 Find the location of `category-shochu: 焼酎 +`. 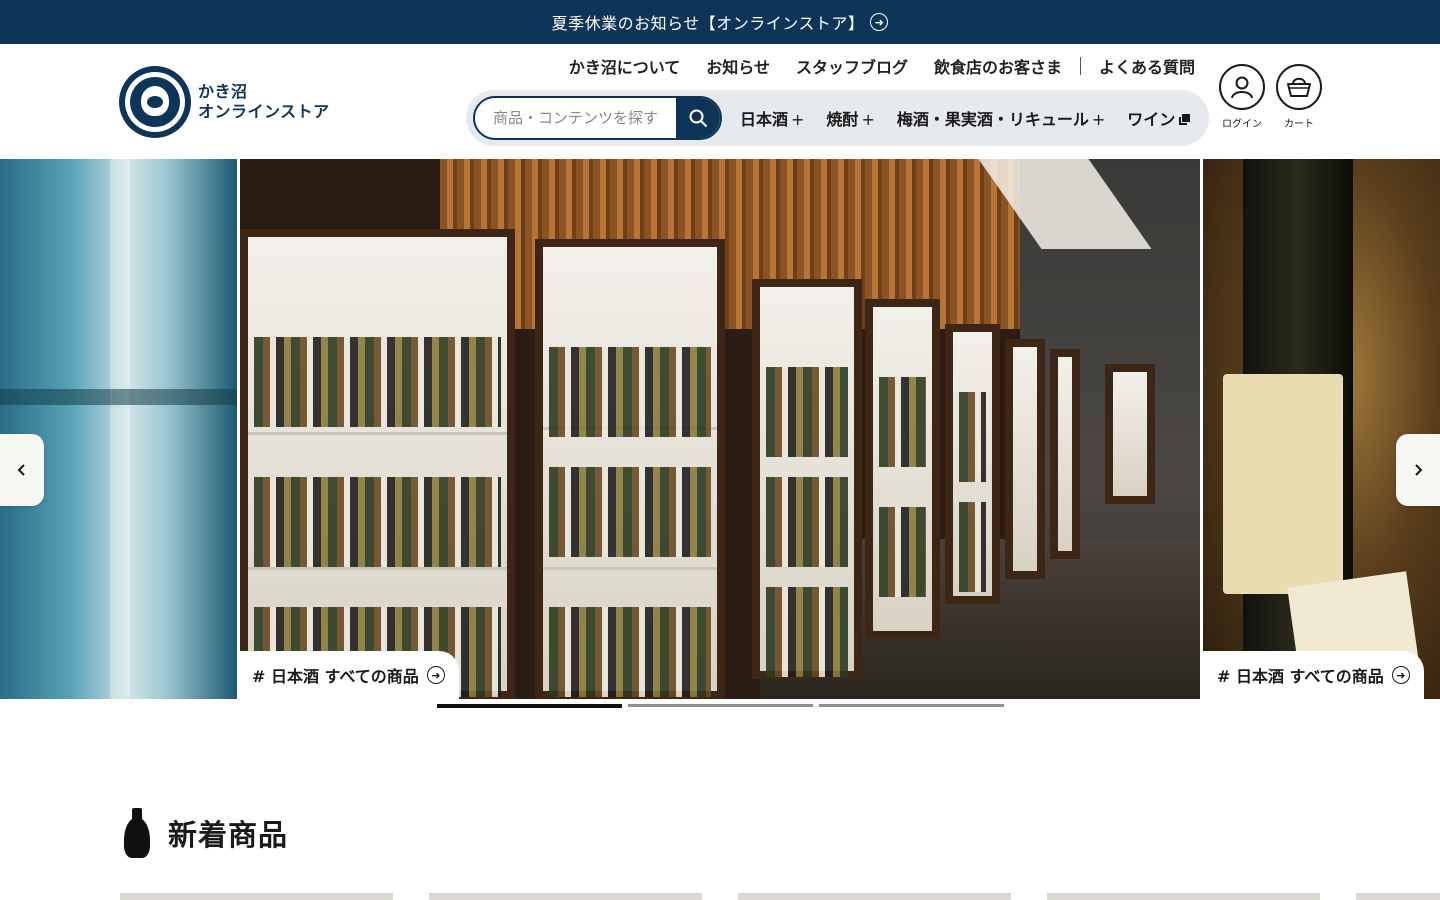

category-shochu: 焼酎 + is located at coordinates (850, 118).